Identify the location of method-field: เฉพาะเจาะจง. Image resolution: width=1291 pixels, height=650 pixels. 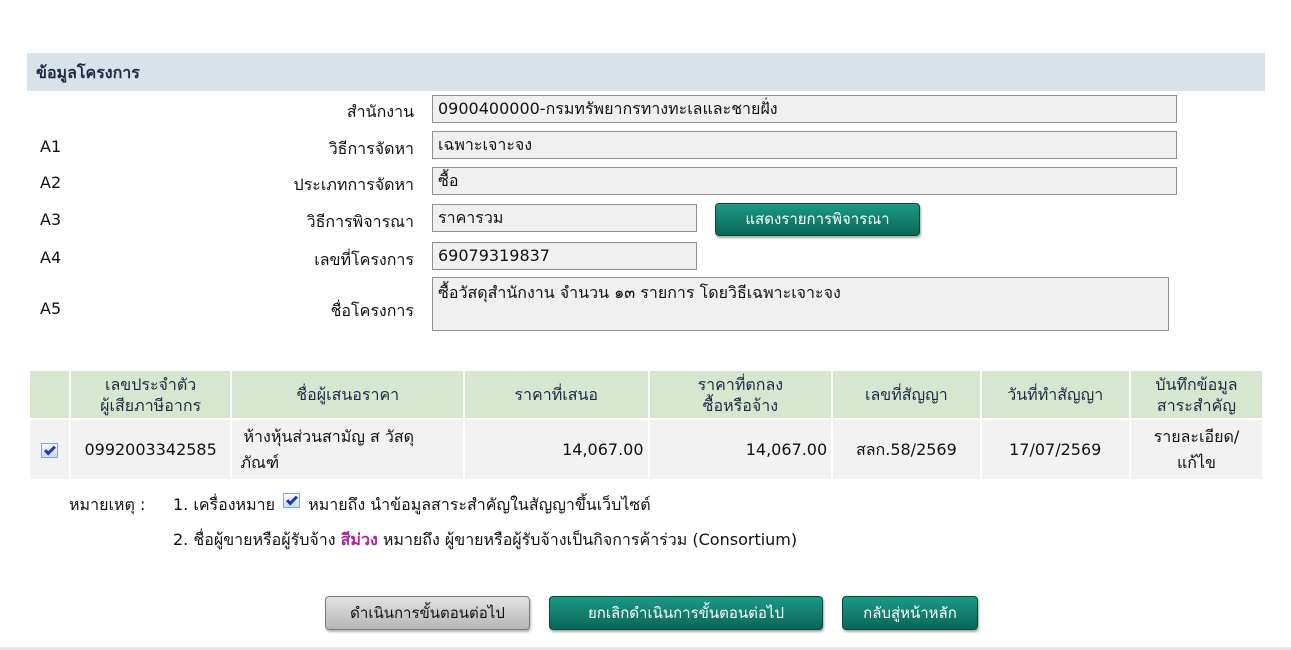
(804, 145).